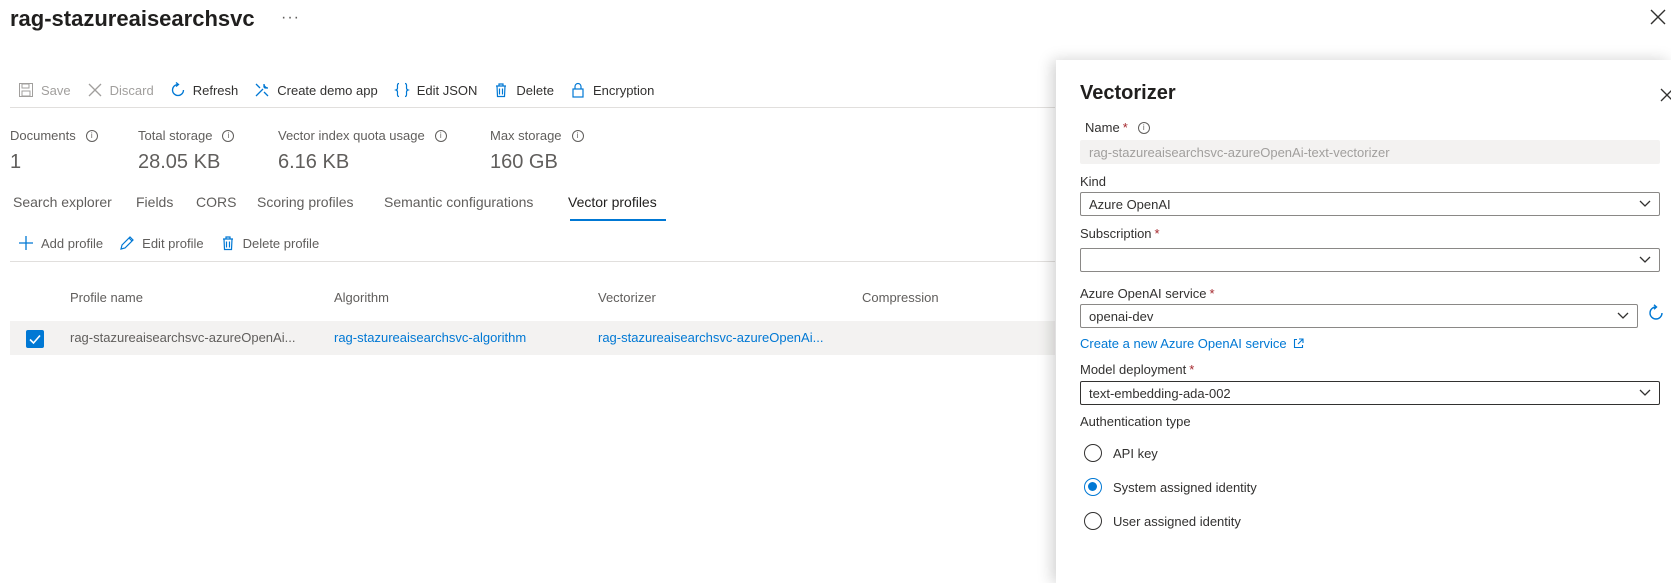 The height and width of the screenshot is (583, 1671). Describe the element at coordinates (327, 90) in the screenshot. I see `create-demo-app-label: Create demo app` at that location.